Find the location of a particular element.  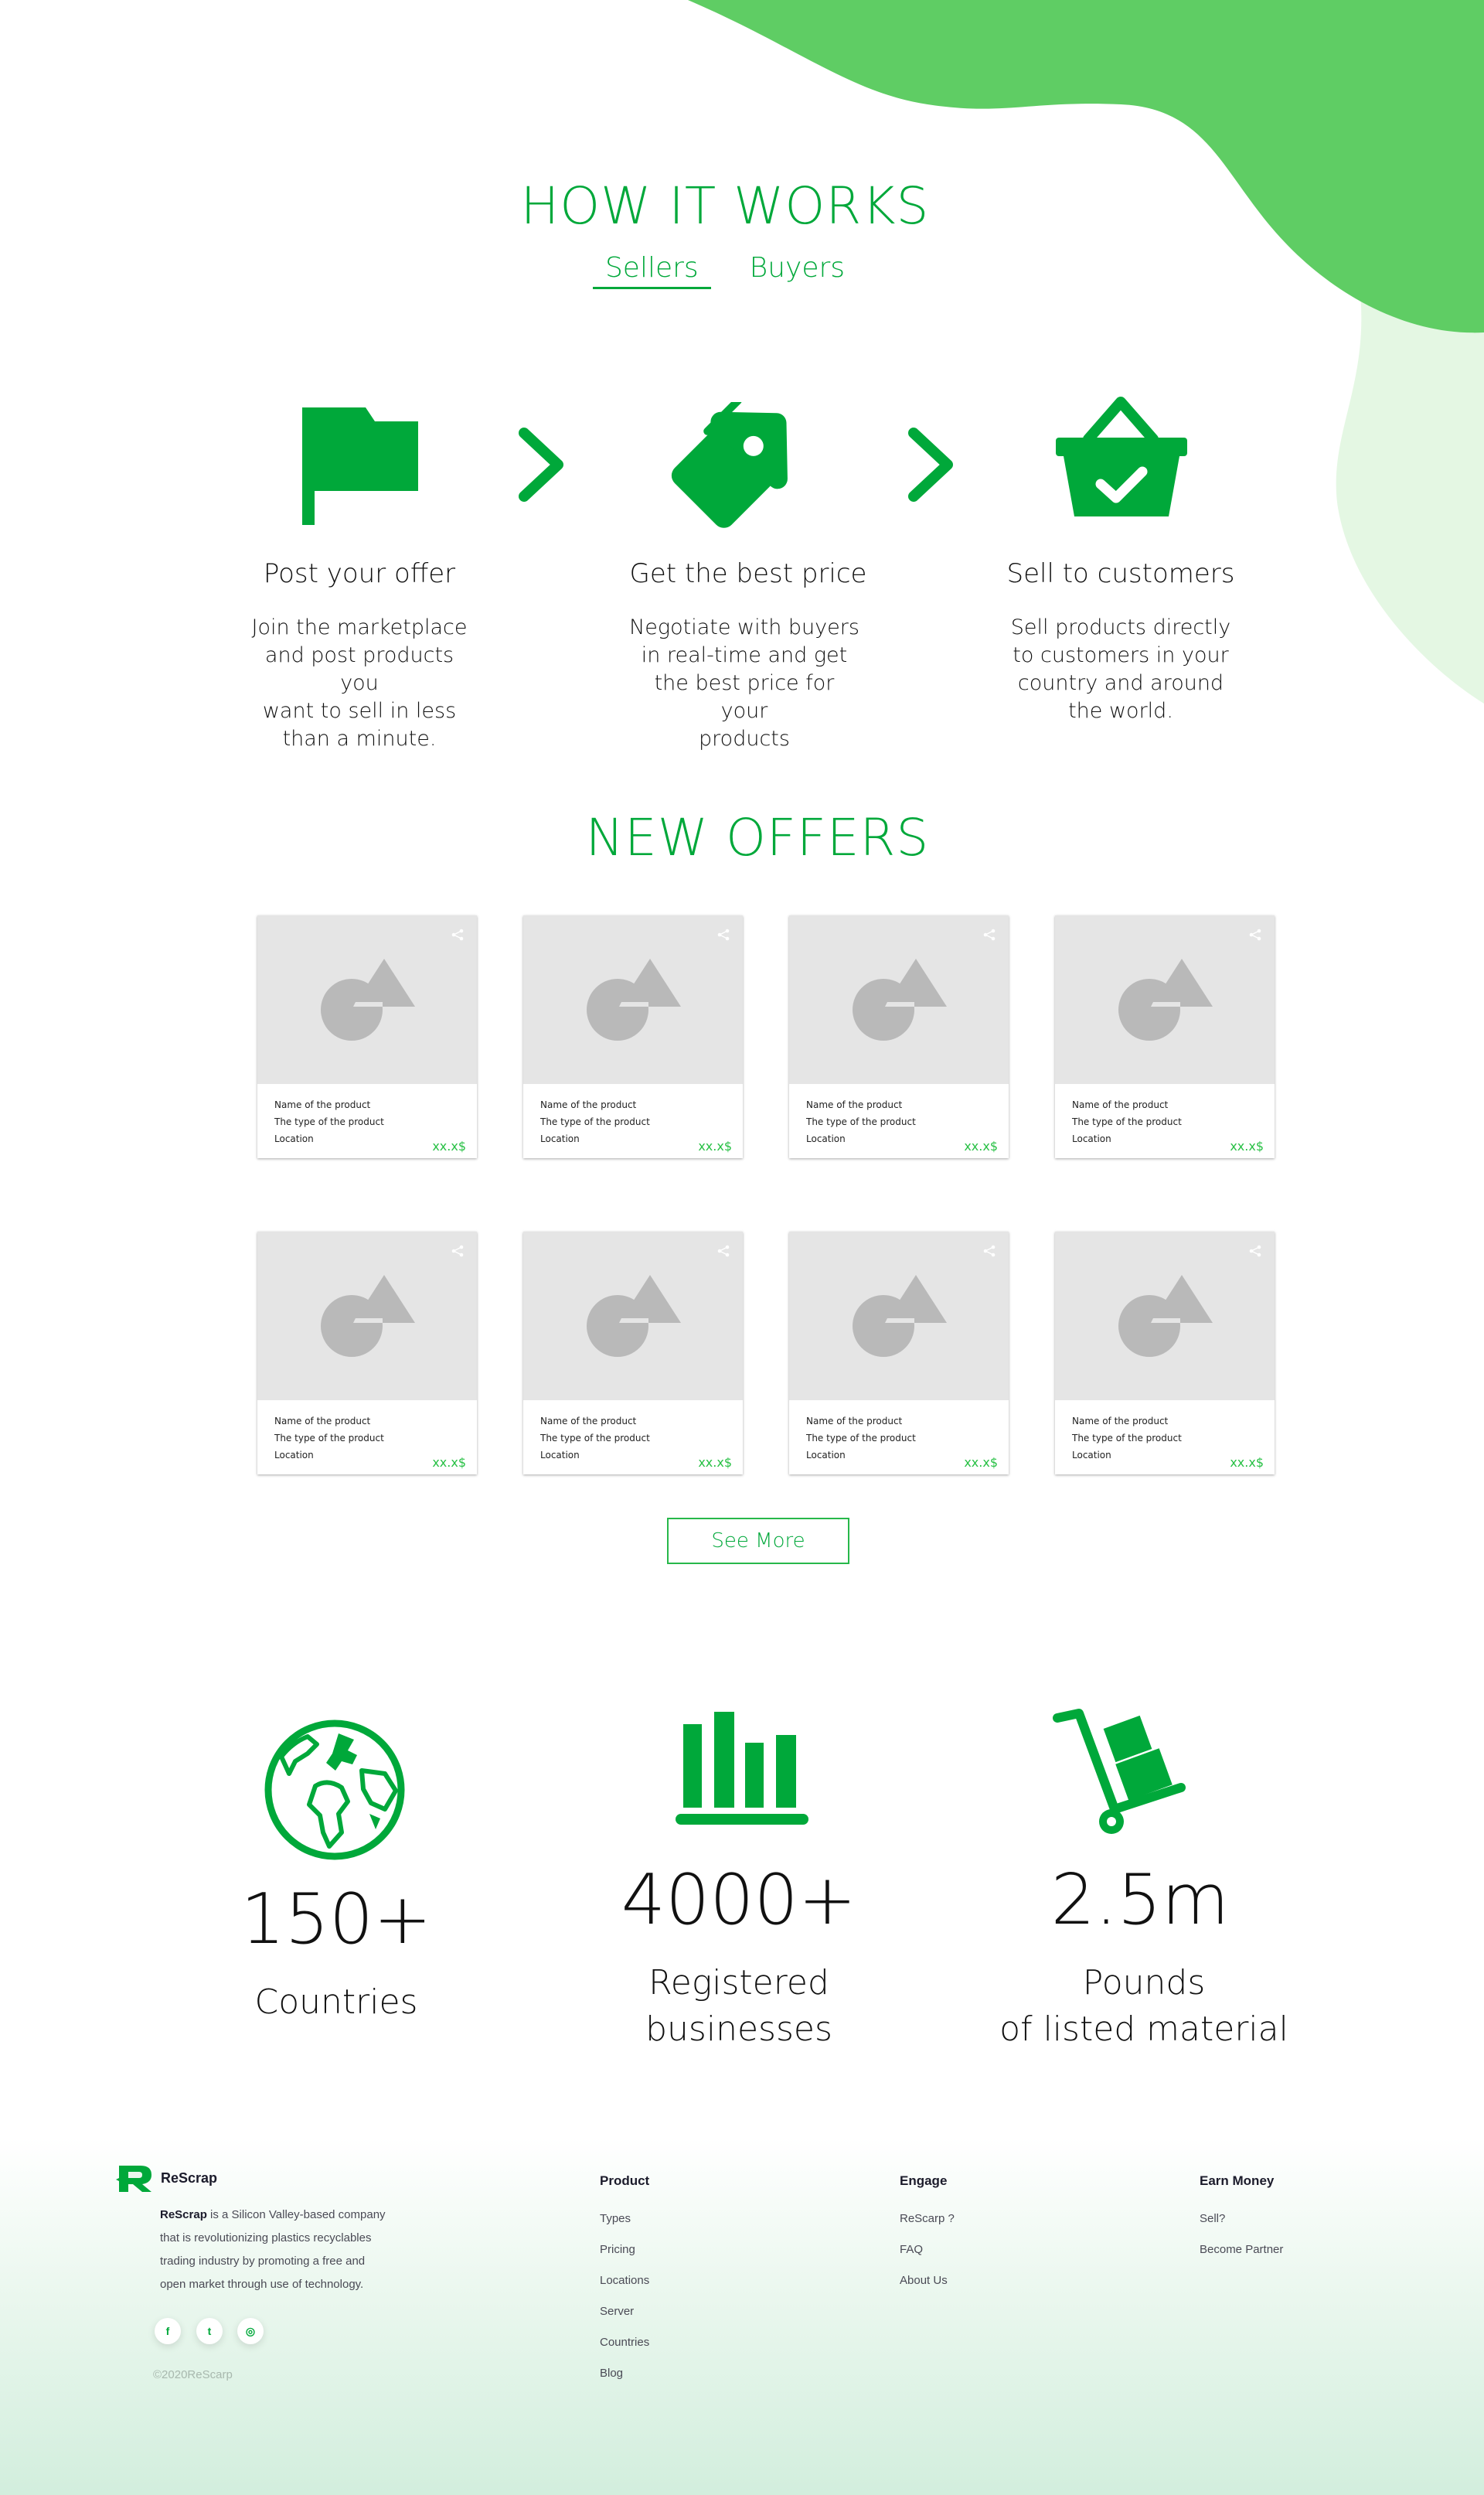

desc-line: Sell products directly is located at coordinates (1120, 627).